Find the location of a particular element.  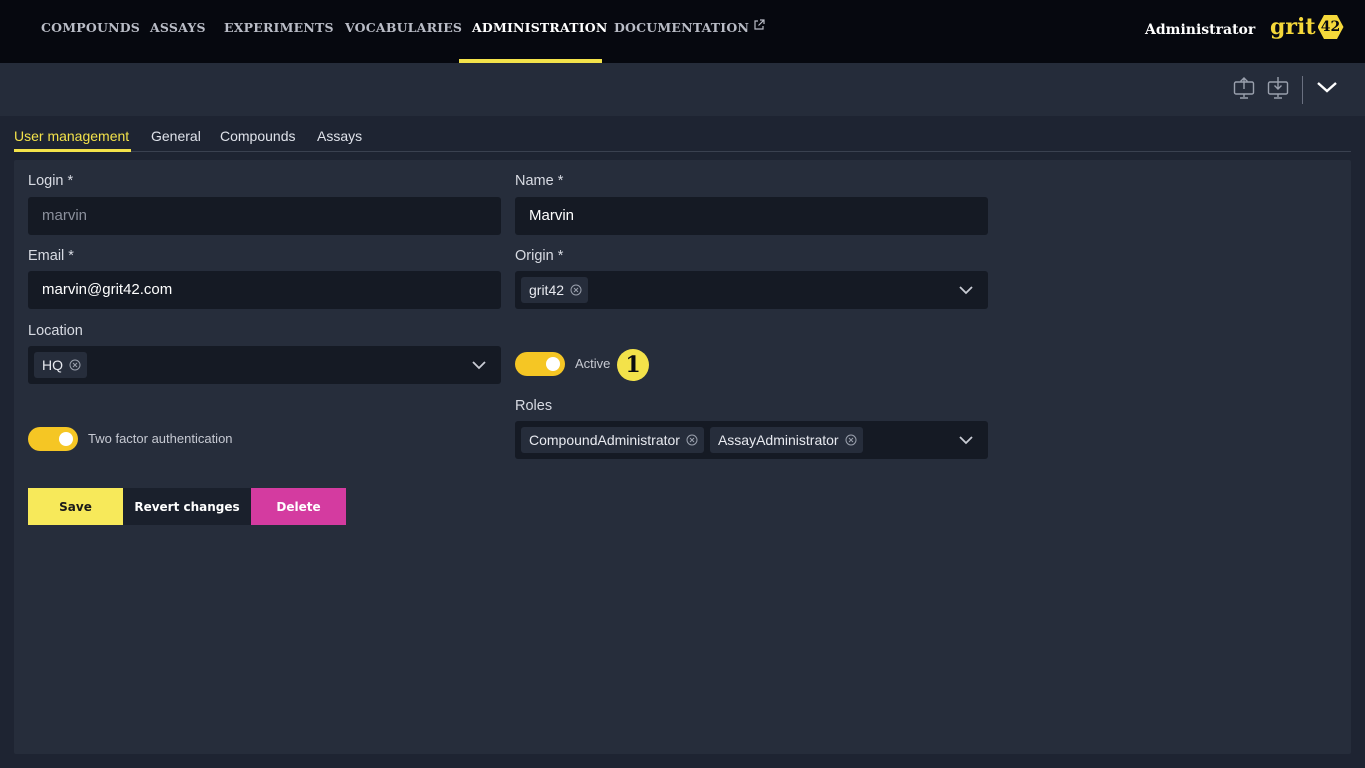

login-field: marvin is located at coordinates (264, 216).